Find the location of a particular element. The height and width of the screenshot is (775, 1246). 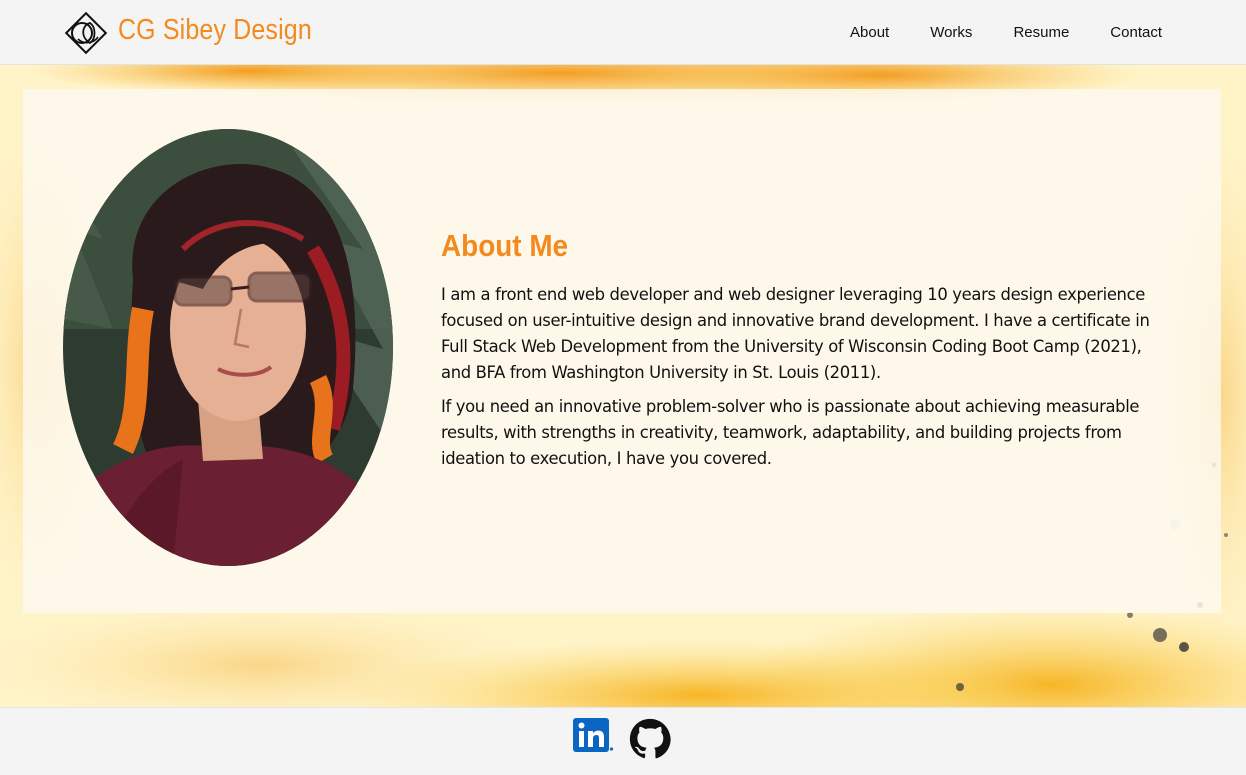

linkedin-icon is located at coordinates (594, 738).